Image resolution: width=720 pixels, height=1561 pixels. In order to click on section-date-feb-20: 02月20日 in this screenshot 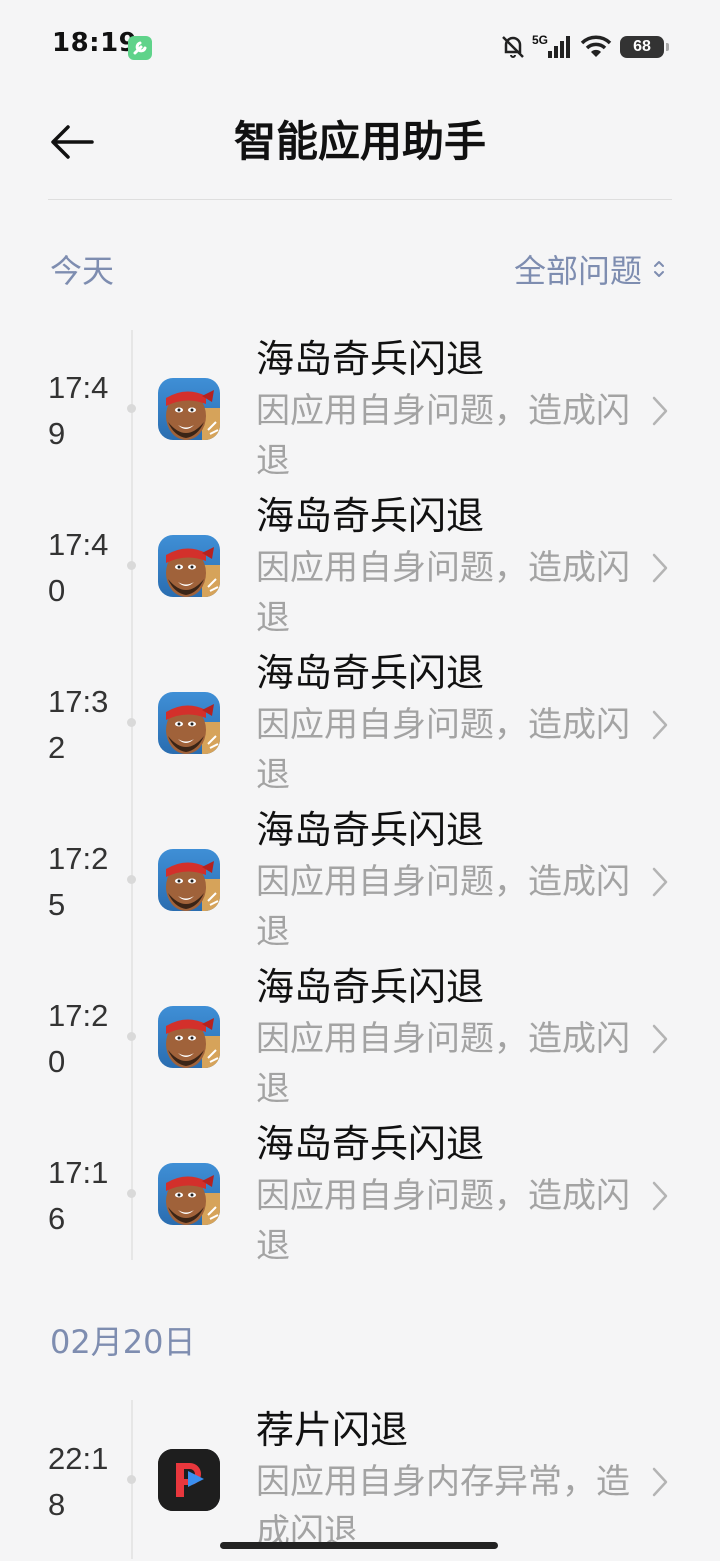, I will do `click(123, 1342)`.